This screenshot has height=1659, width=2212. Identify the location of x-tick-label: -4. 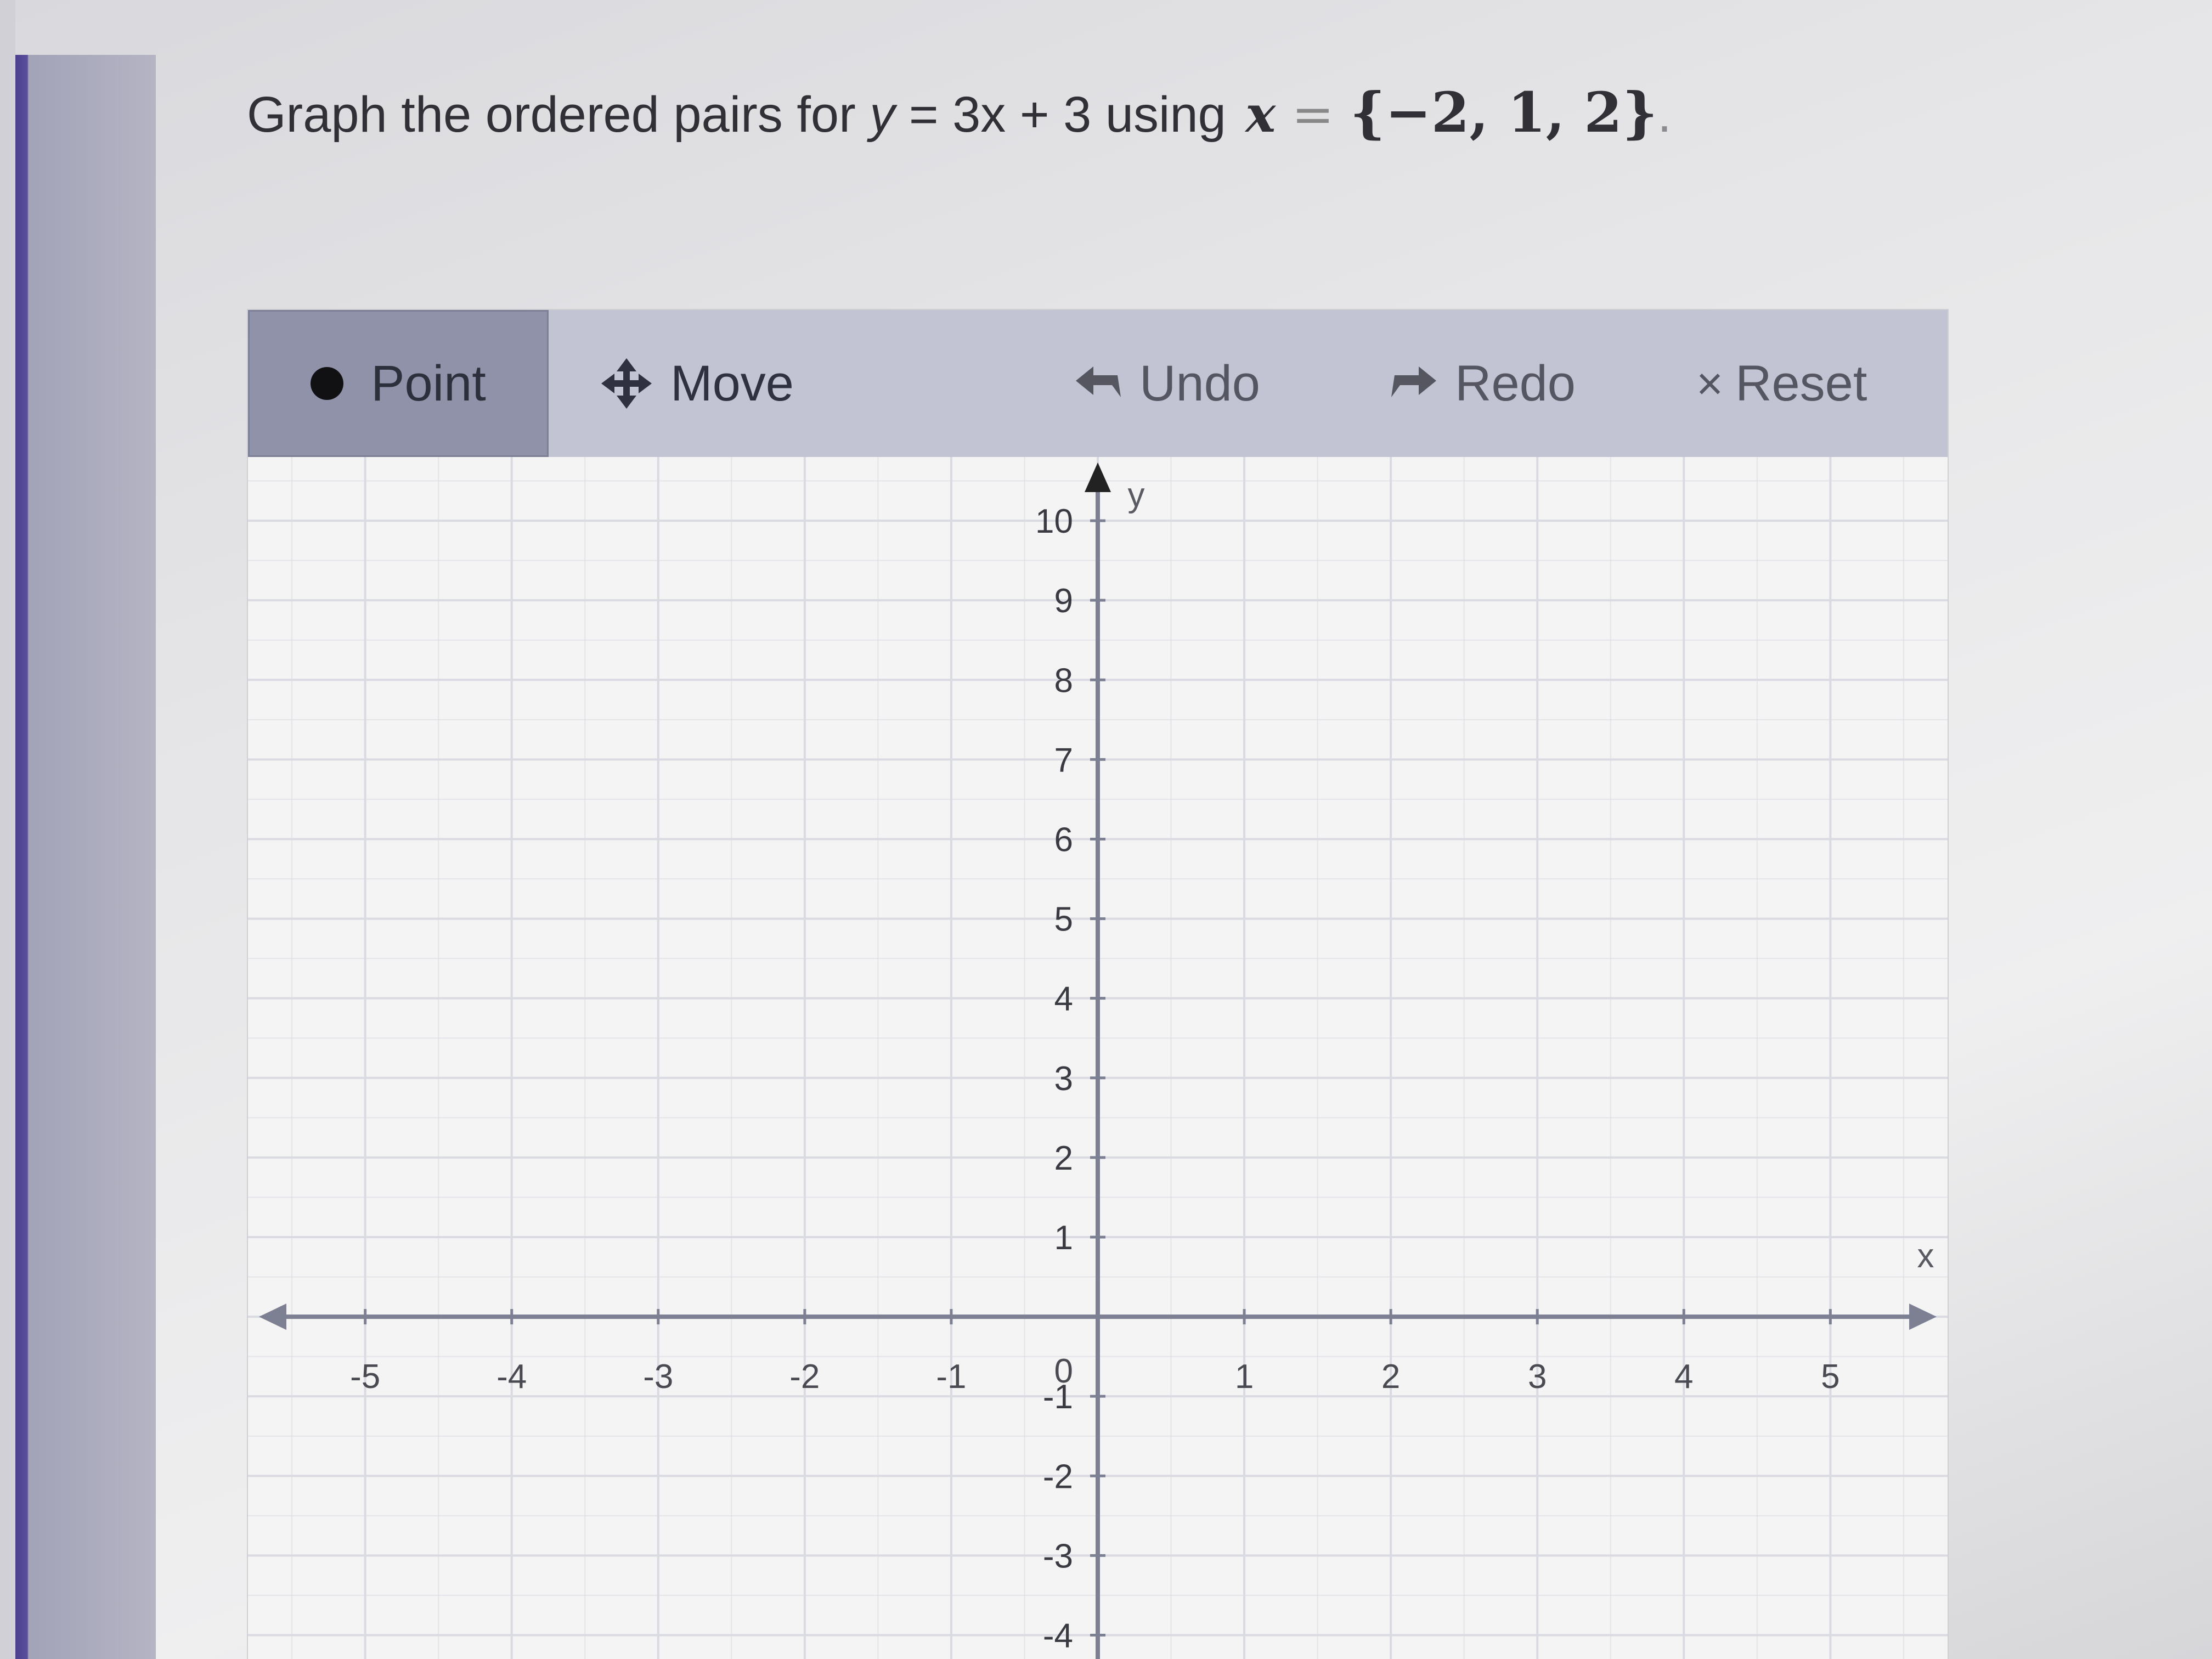
(511, 1377).